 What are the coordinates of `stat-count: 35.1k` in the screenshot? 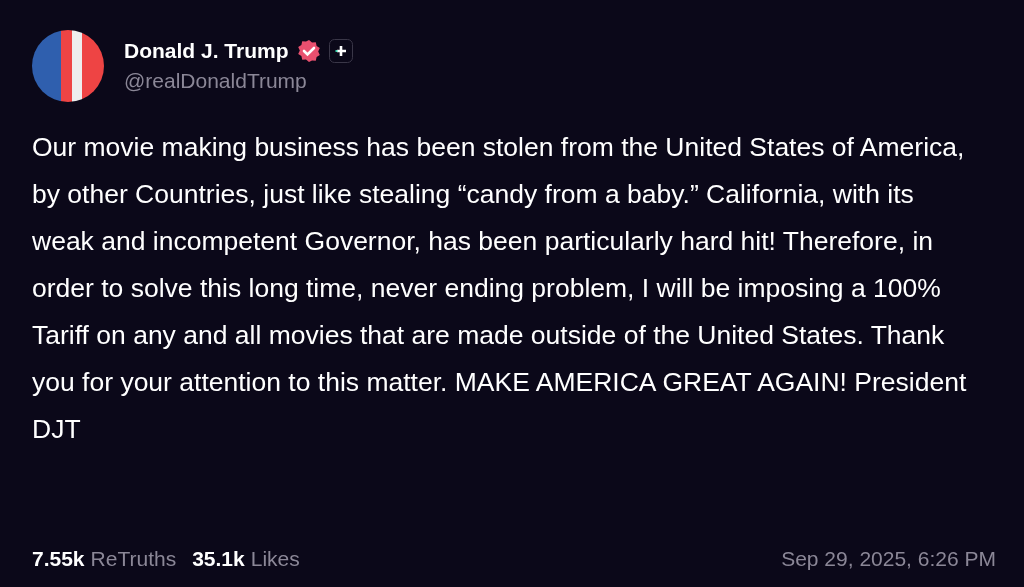 It's located at (218, 559).